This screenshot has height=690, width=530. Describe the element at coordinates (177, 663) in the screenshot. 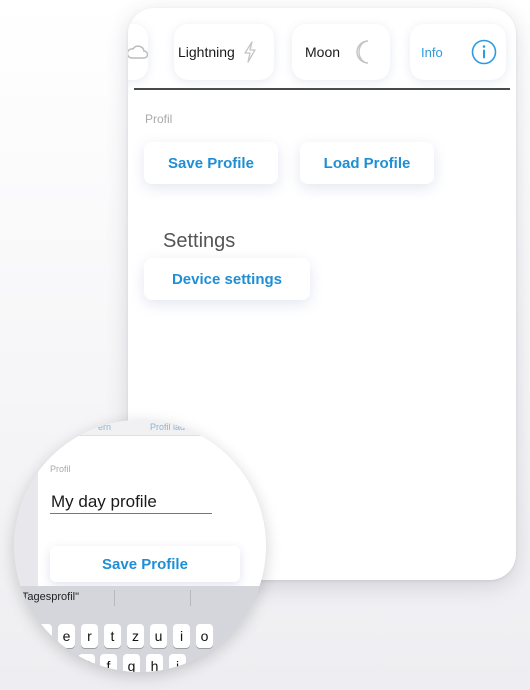

I see `key-j: j` at that location.